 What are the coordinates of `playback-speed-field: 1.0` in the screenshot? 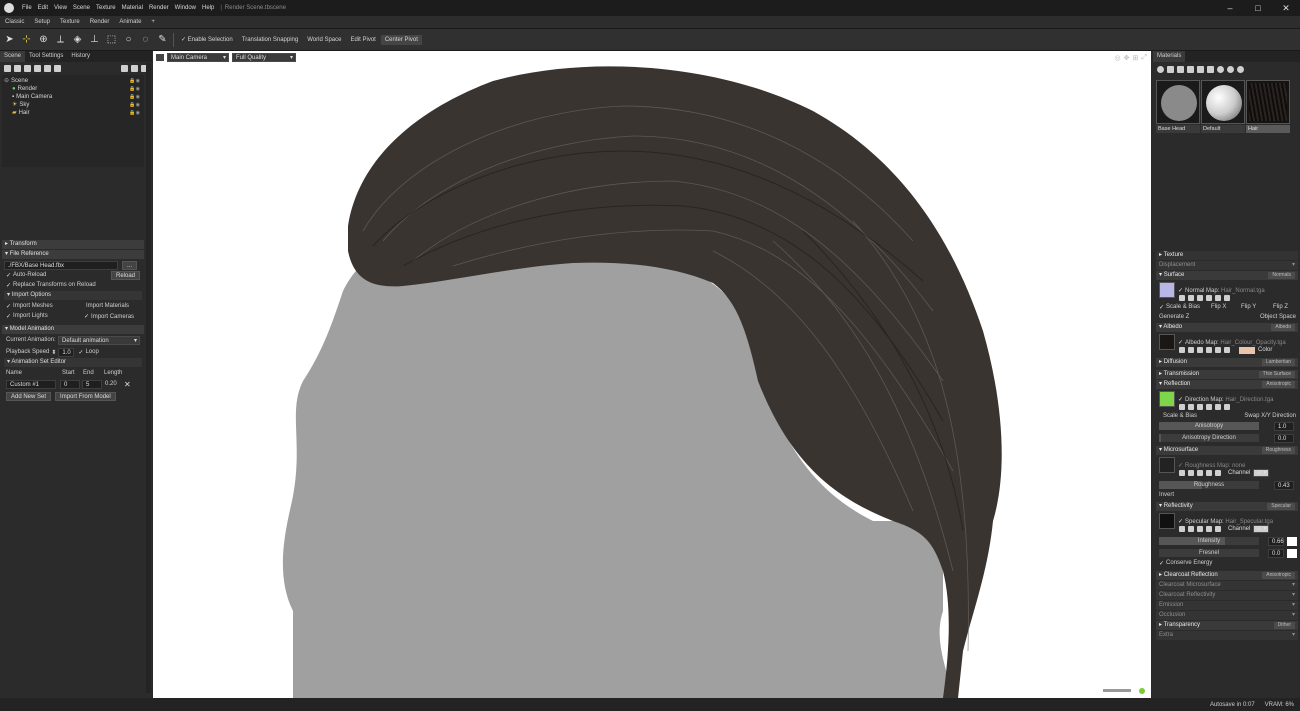 It's located at (66, 352).